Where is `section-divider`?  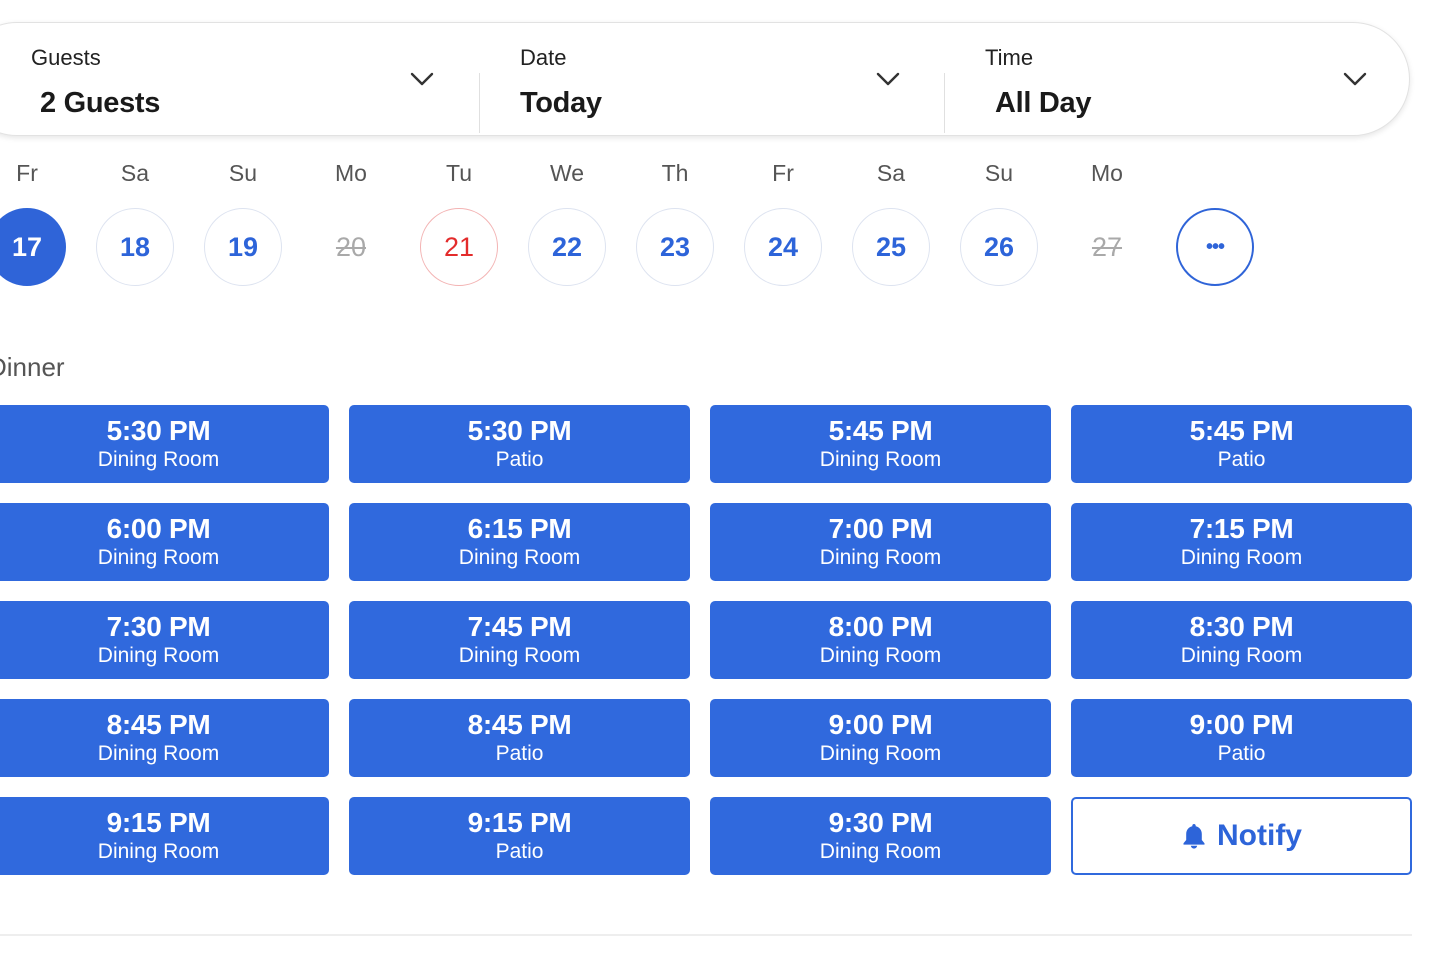 section-divider is located at coordinates (706, 935).